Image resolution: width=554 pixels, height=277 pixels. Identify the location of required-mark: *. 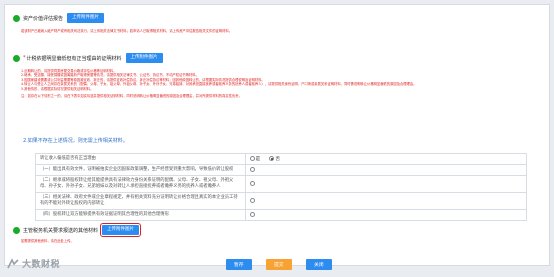
(24, 58).